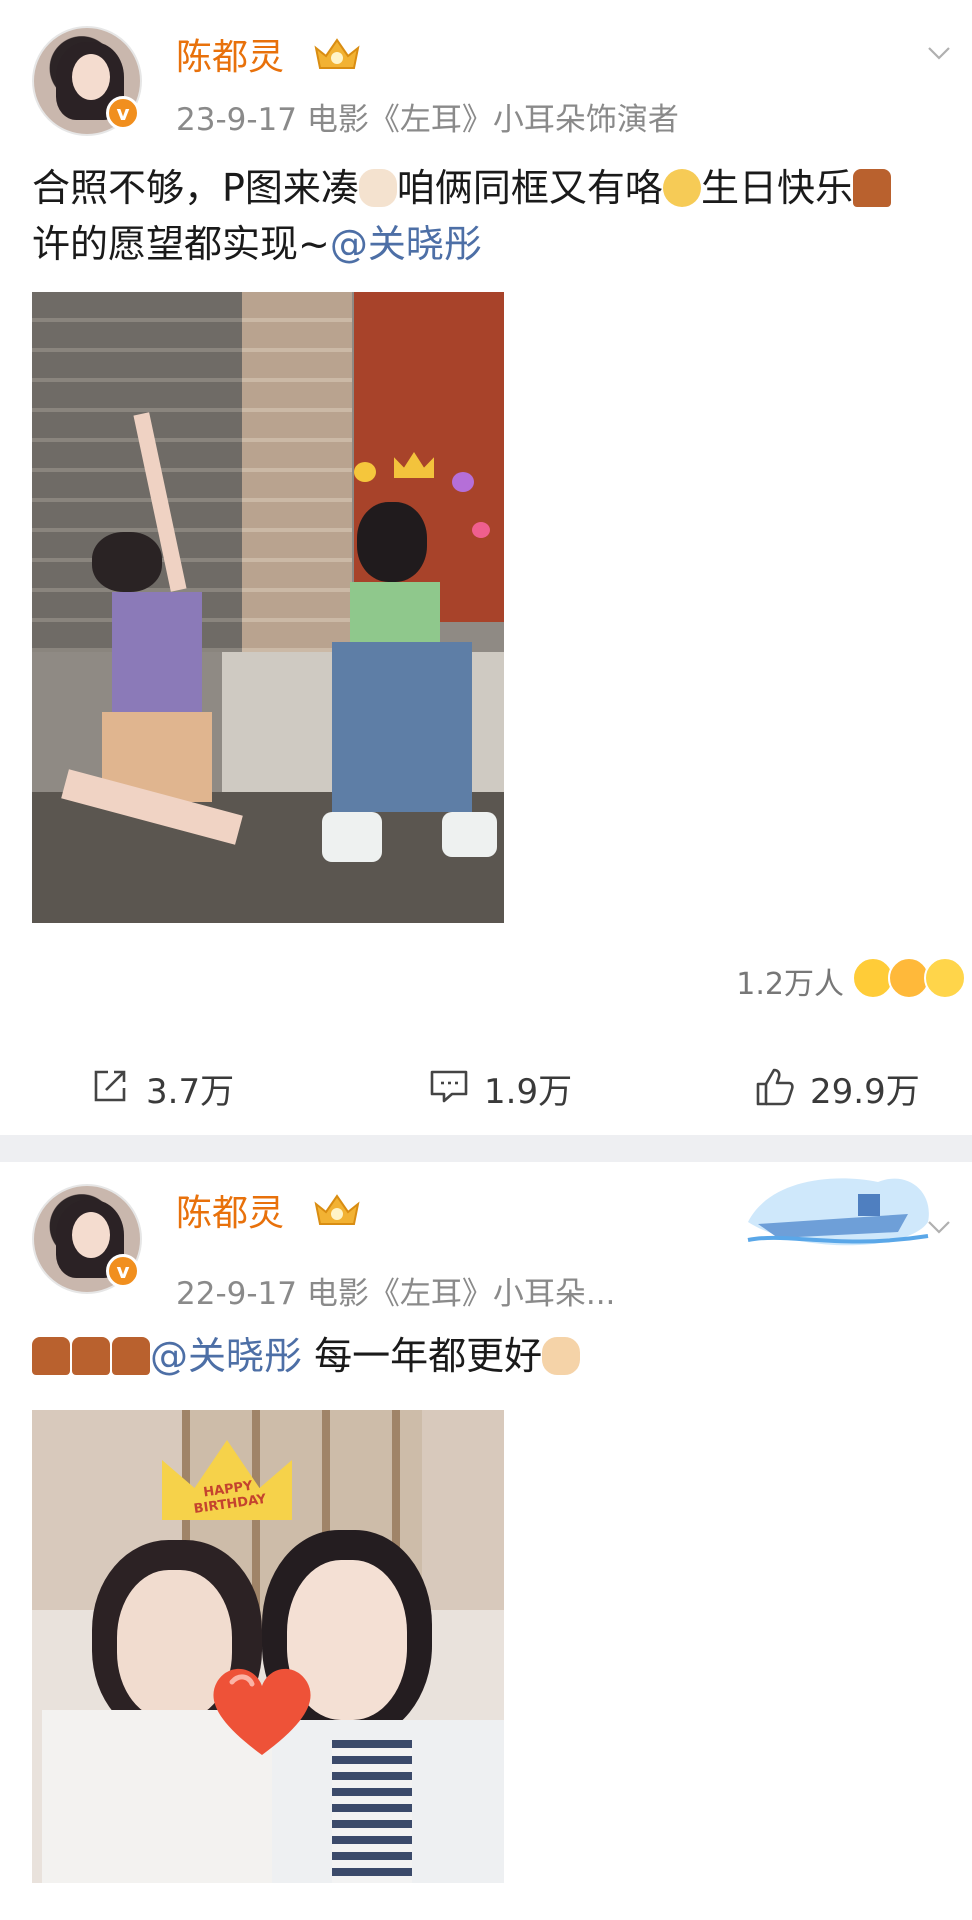 This screenshot has height=1920, width=972. Describe the element at coordinates (945, 978) in the screenshot. I see `reaction-face-icon` at that location.